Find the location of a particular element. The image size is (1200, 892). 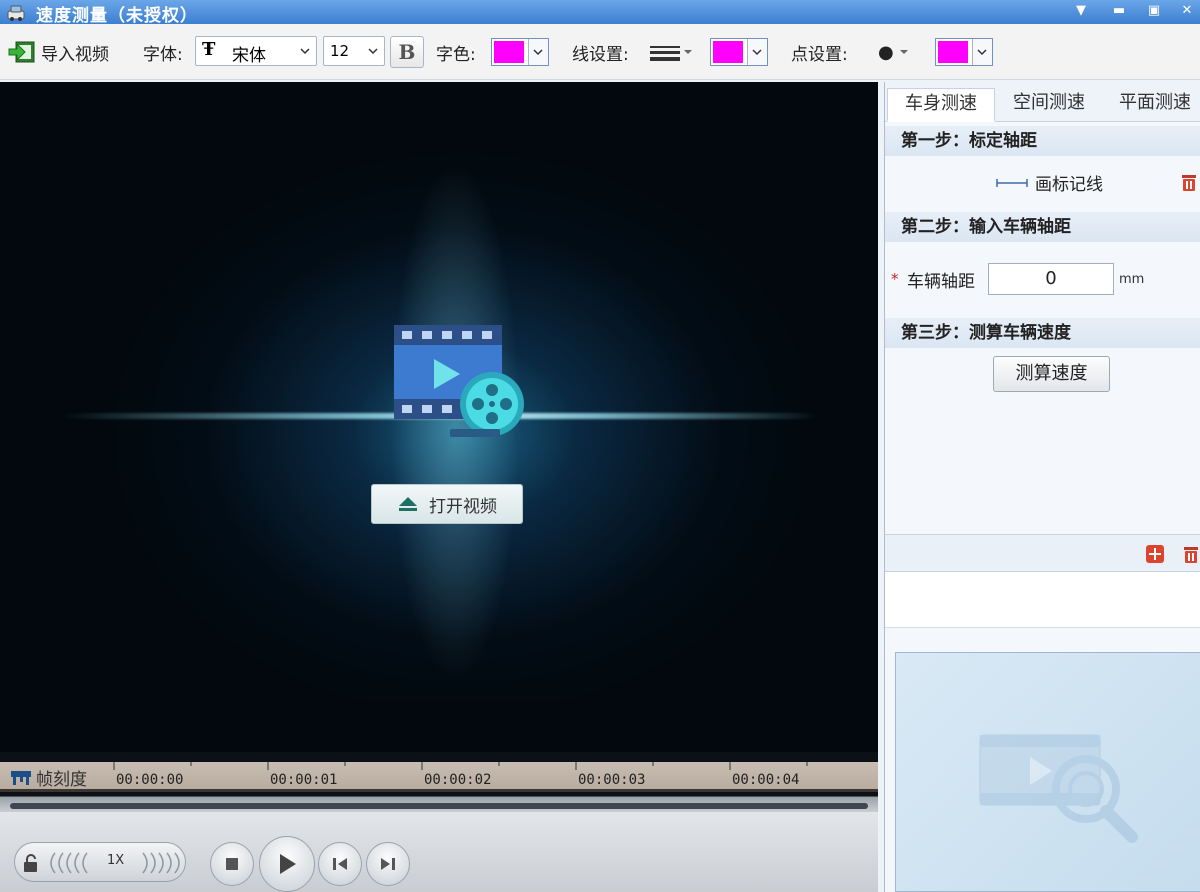

play-icon is located at coordinates (288, 864).